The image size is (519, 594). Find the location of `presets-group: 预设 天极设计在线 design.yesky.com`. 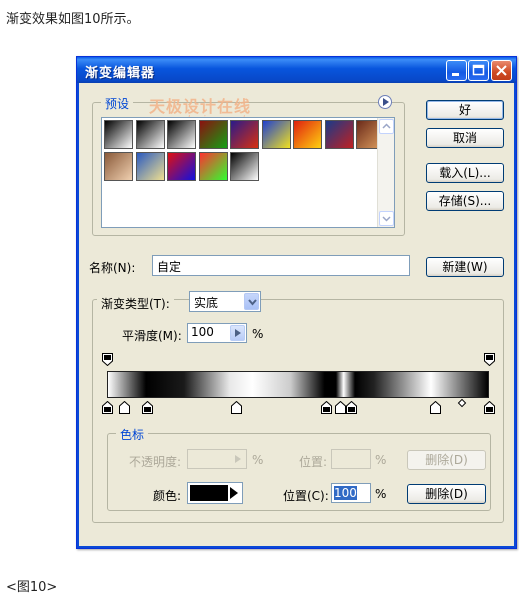

presets-group: 预设 天极设计在线 design.yesky.com is located at coordinates (248, 165).